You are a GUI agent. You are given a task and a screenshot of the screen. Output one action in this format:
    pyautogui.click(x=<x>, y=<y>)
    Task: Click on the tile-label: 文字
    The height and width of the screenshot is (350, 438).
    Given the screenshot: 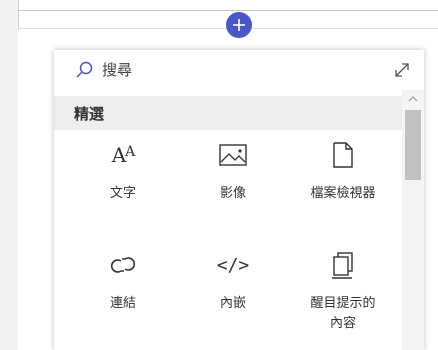 What is the action you would take?
    pyautogui.click(x=122, y=193)
    